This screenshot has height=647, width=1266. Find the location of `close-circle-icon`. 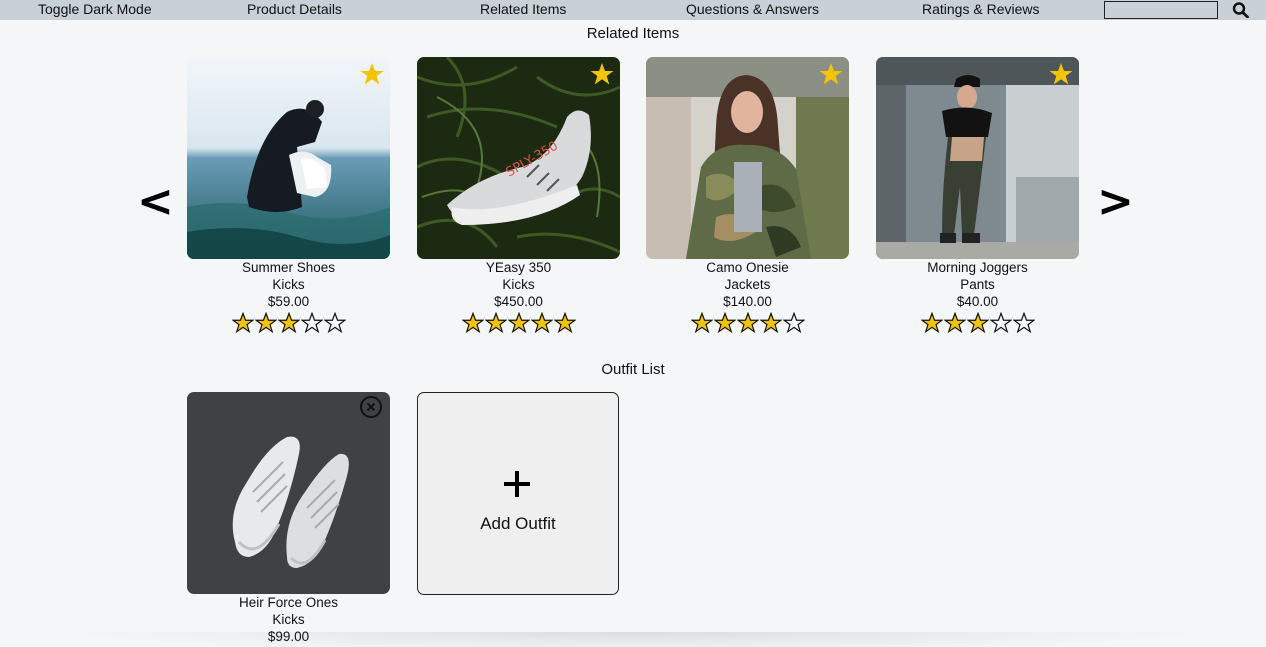

close-circle-icon is located at coordinates (371, 407).